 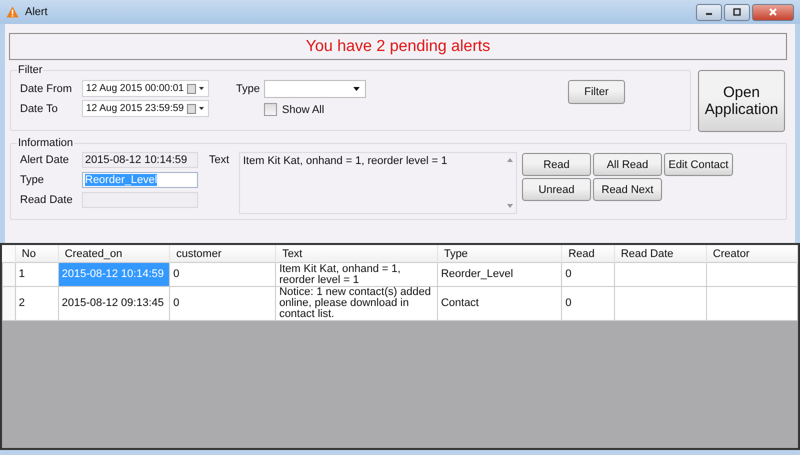 What do you see at coordinates (145, 88) in the screenshot?
I see `date-picker: 12 Aug 2015 00:00:01` at bounding box center [145, 88].